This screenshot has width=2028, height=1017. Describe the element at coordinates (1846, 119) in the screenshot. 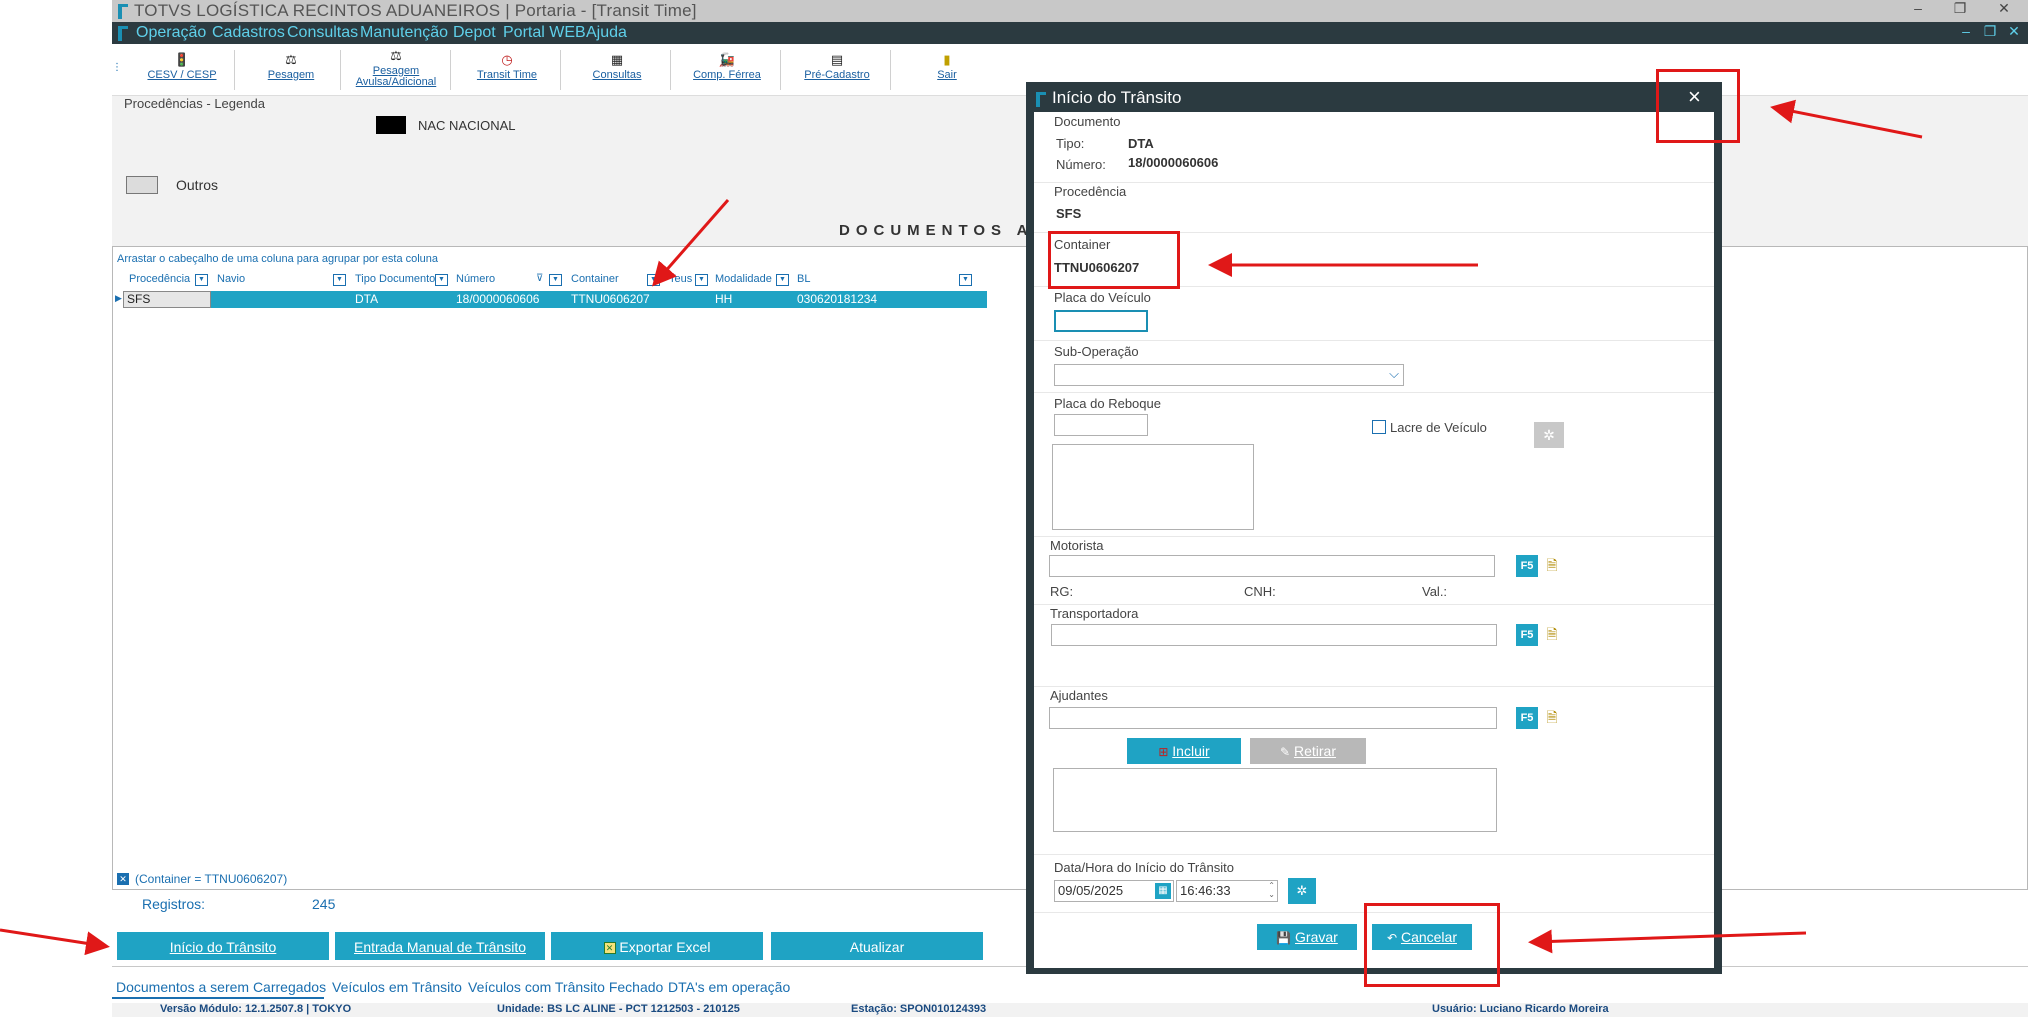

I see `arrow-to-close-button` at that location.